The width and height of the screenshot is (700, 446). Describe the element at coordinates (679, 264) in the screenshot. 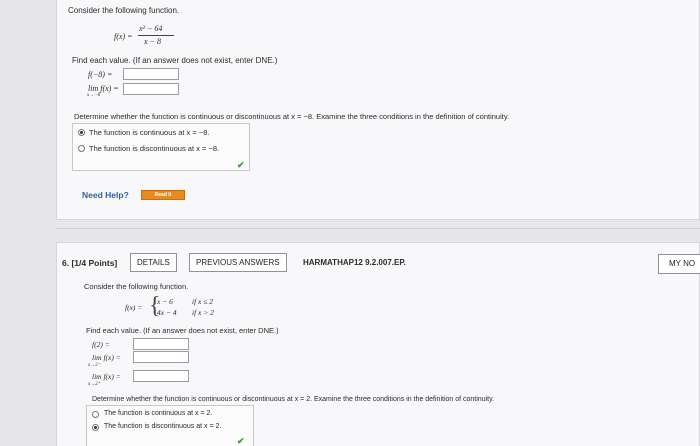

I see `my-notes-button: MY NO` at that location.